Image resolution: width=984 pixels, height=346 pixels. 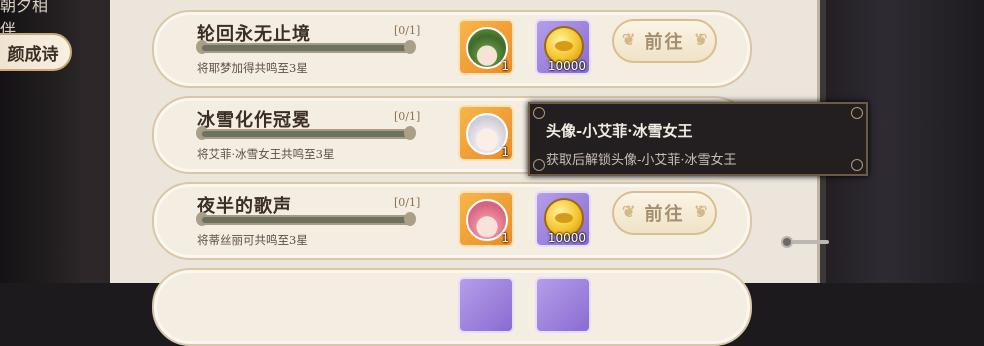 I want to click on quest-row, so click(x=452, y=307).